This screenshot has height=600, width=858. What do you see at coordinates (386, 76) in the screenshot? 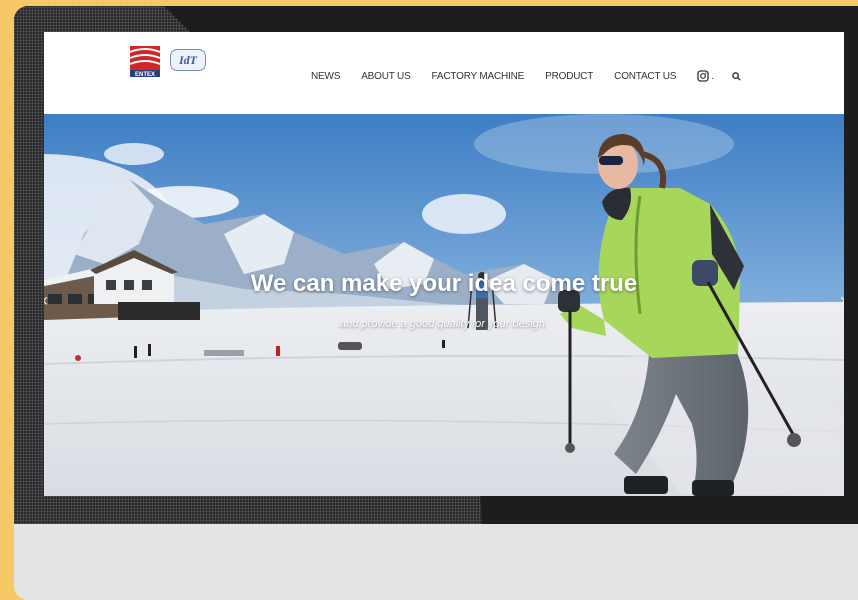
I see `nav-about-us: ABOUT US` at bounding box center [386, 76].